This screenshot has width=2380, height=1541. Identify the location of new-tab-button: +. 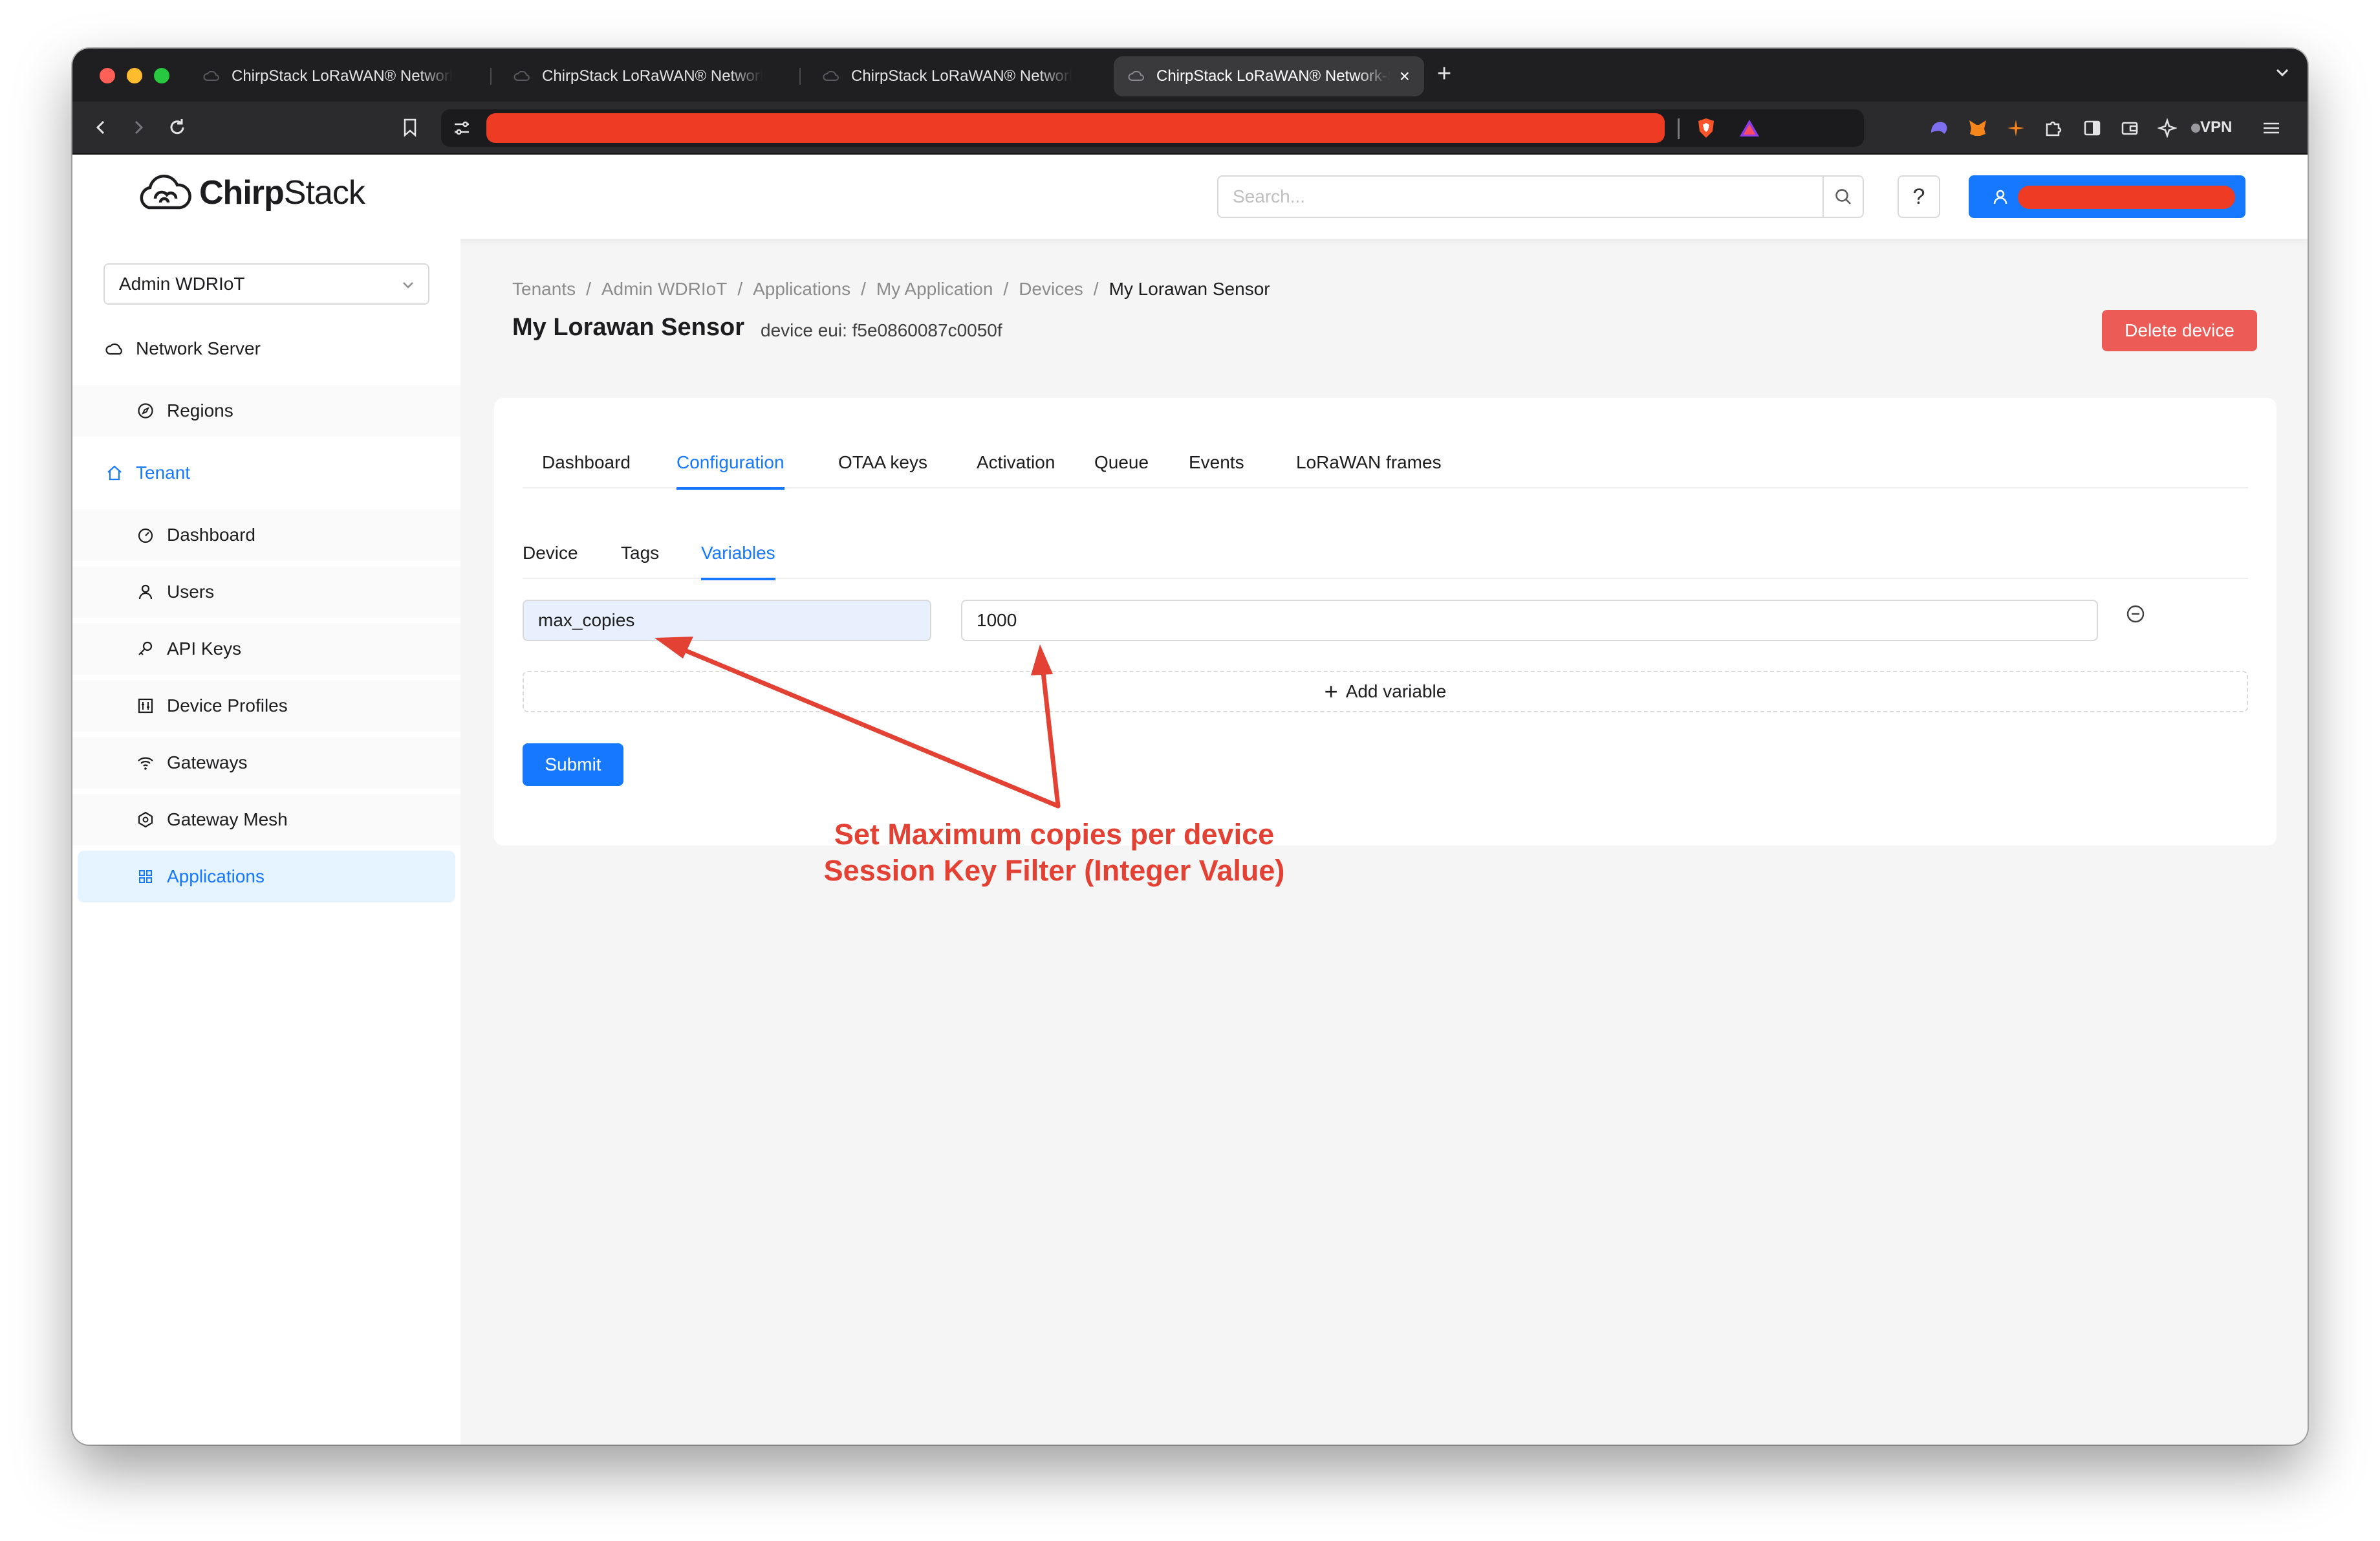
(1444, 74).